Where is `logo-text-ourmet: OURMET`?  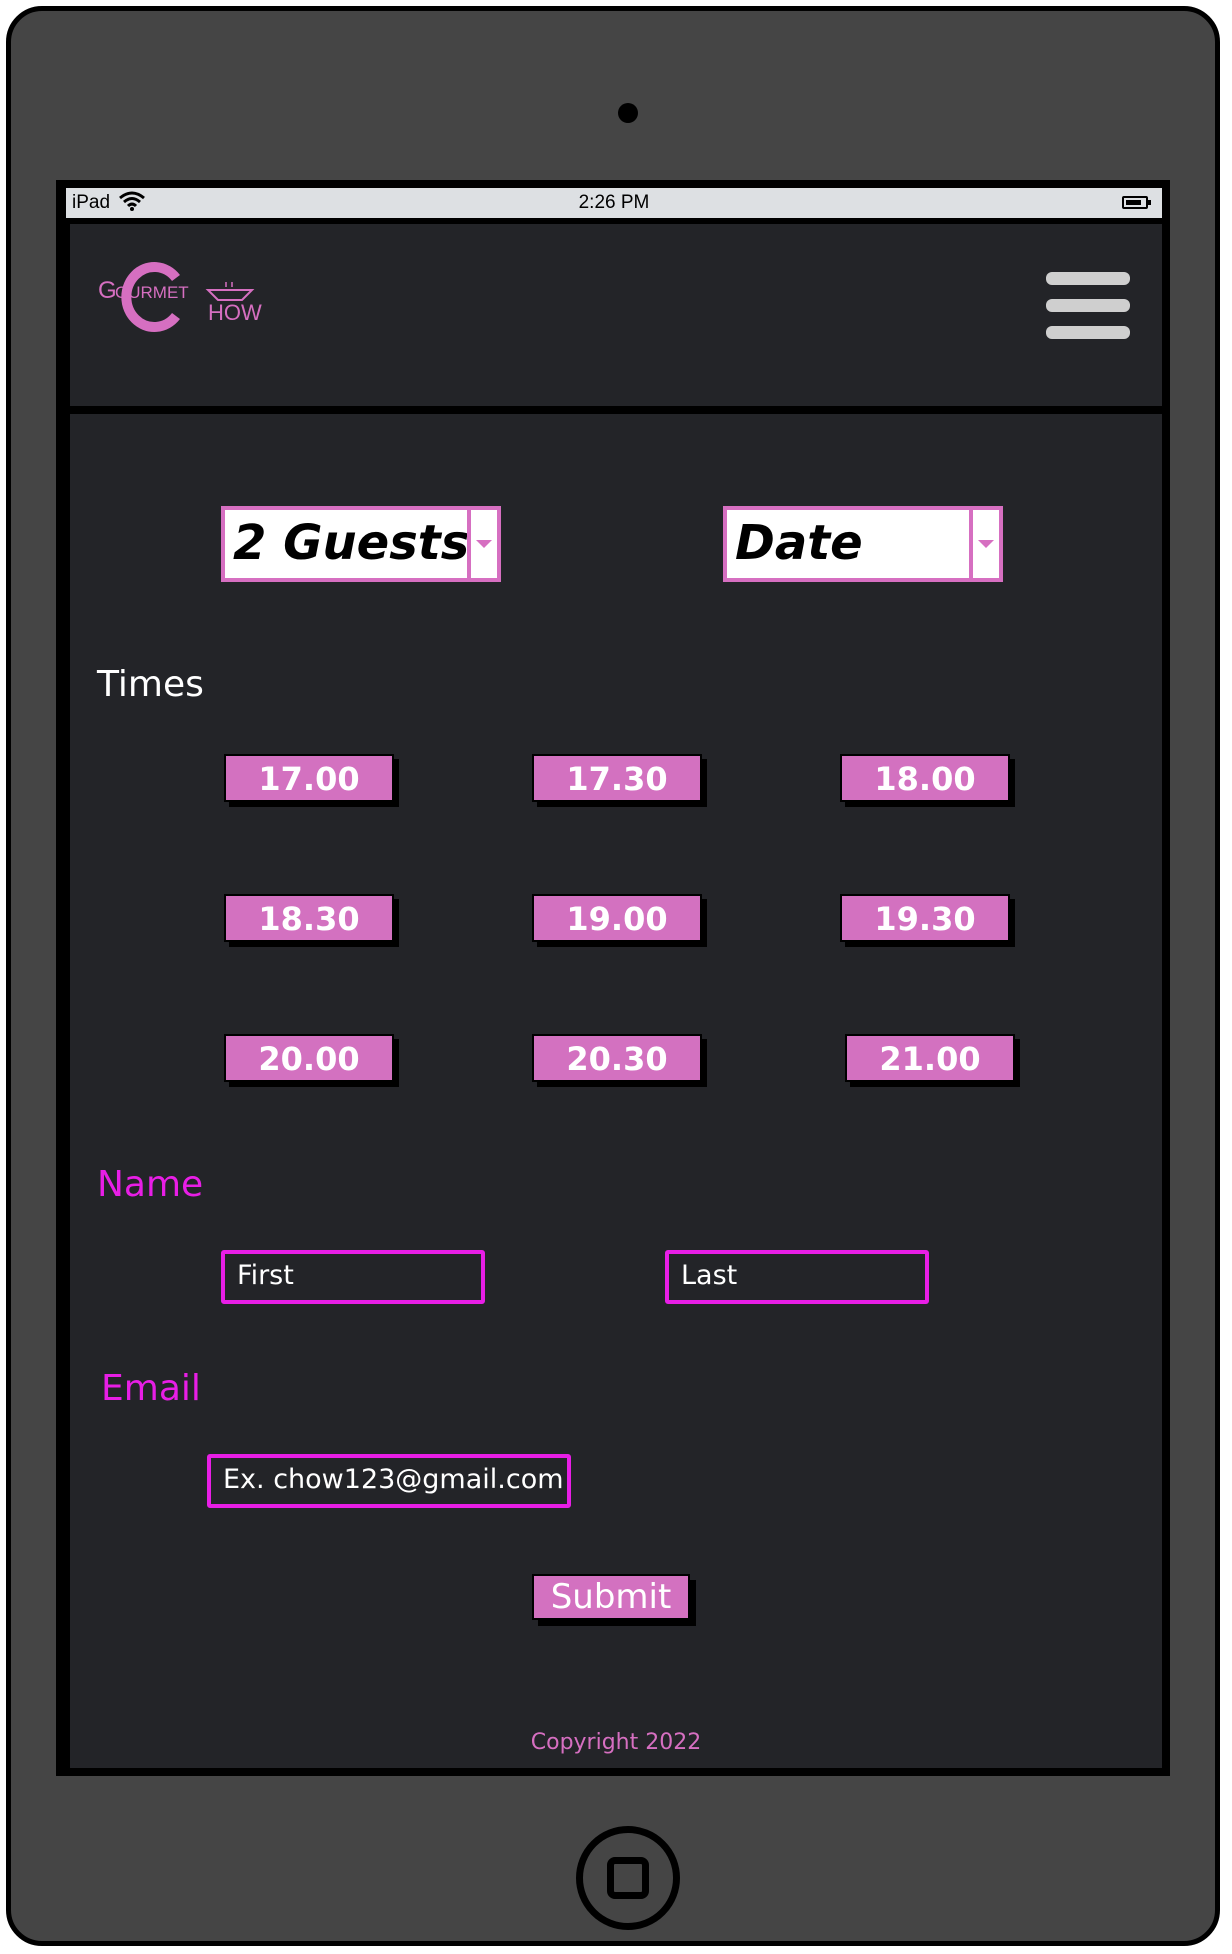 logo-text-ourmet: OURMET is located at coordinates (152, 292).